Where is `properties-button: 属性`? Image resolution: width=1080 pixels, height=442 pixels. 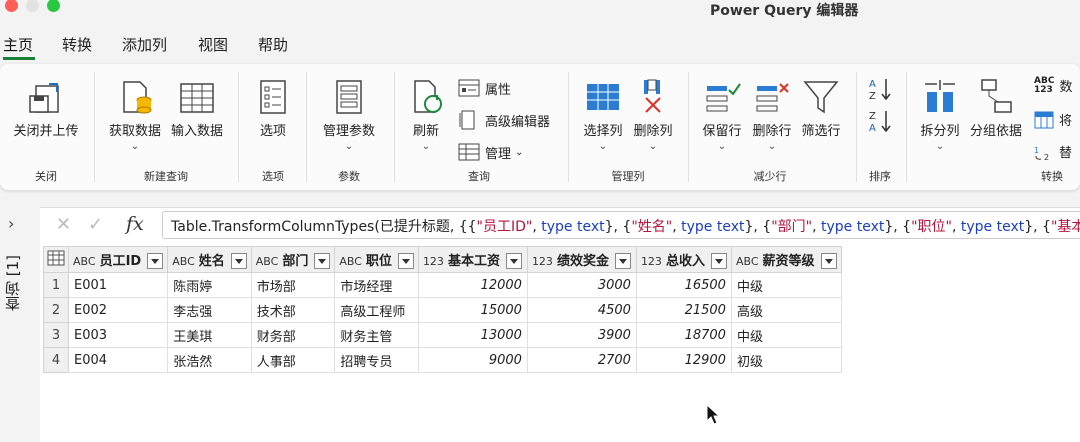 properties-button: 属性 is located at coordinates (484, 88).